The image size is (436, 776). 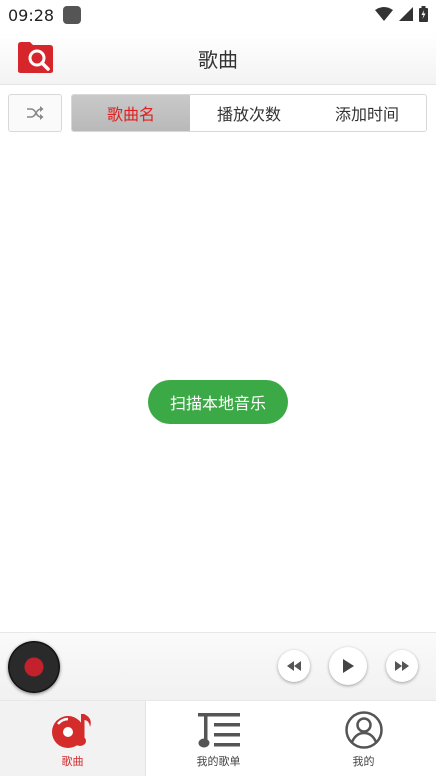 I want to click on tab-my-playlists: 我的歌单, so click(x=218, y=738).